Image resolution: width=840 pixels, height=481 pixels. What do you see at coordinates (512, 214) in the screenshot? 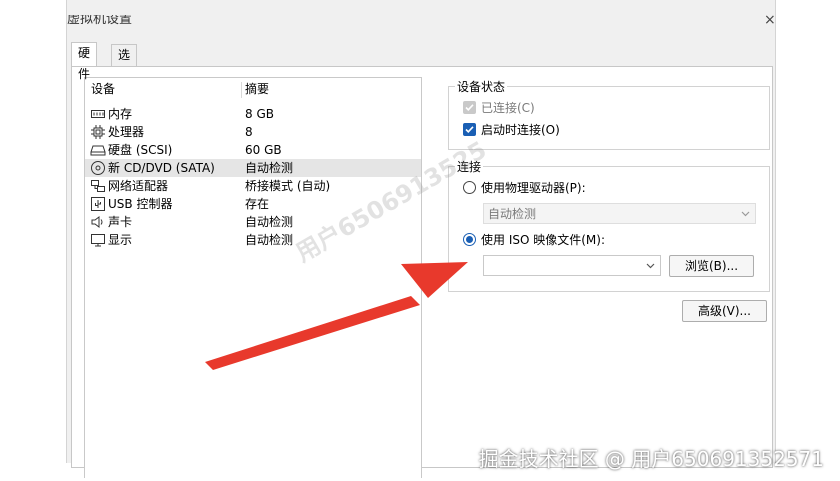
I see `physical-drive-value: 自动检测` at bounding box center [512, 214].